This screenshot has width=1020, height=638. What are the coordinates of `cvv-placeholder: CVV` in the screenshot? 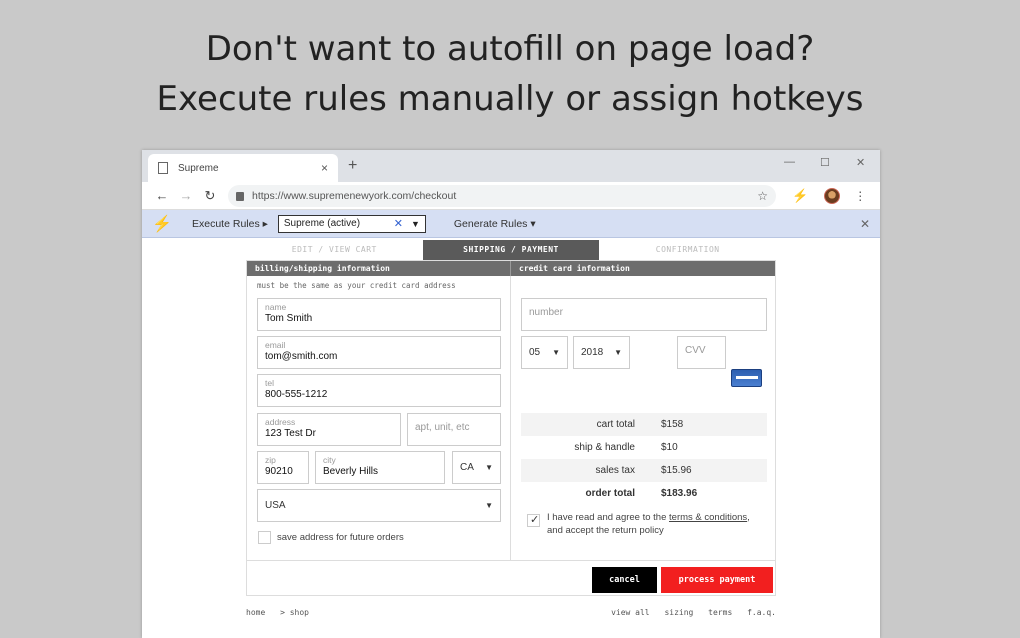 It's located at (695, 350).